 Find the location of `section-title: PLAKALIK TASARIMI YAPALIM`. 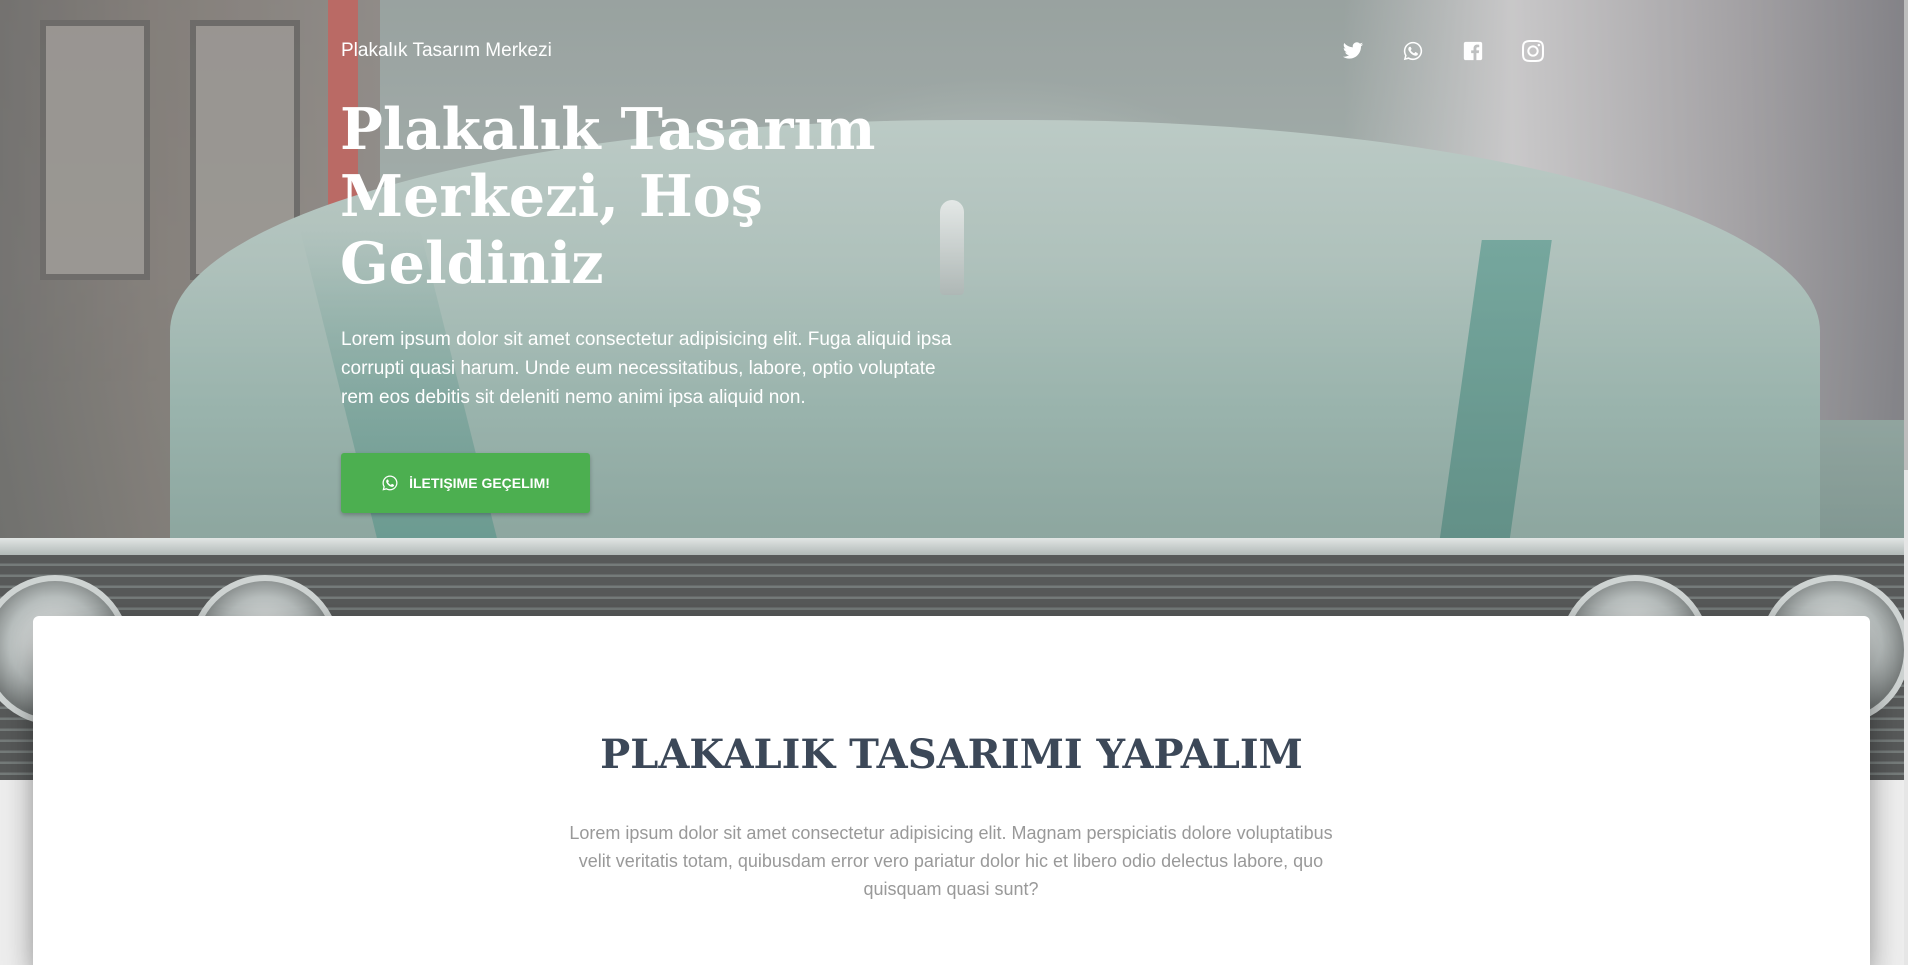

section-title: PLAKALIK TASARIMI YAPALIM is located at coordinates (951, 754).